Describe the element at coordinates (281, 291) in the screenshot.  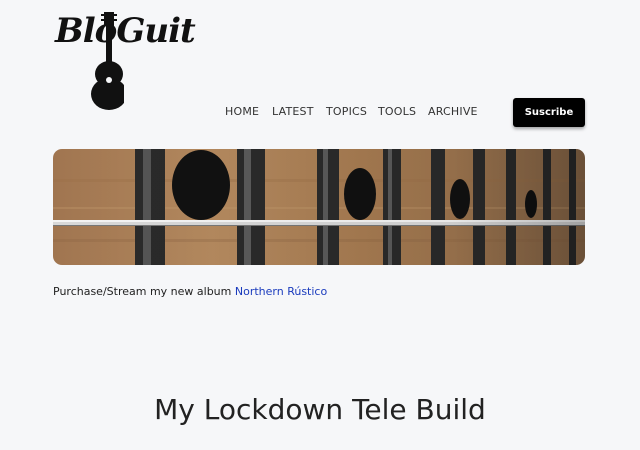
I see `album-link: Northern Rústico` at that location.